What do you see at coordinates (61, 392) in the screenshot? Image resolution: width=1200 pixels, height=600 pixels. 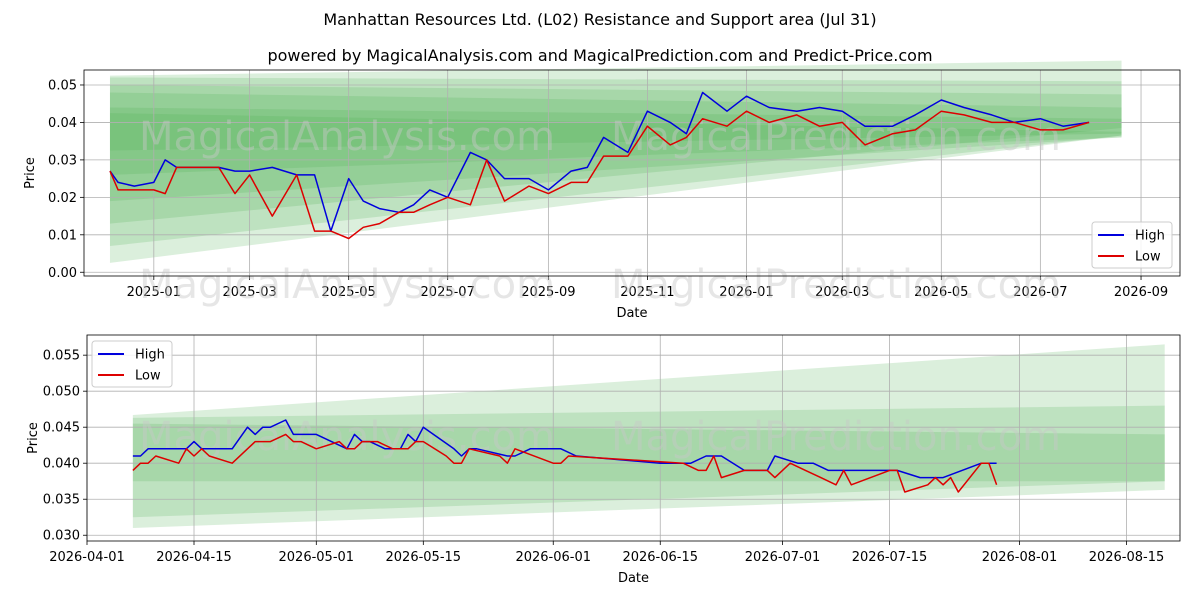 I see `y-tick-label: 0.050` at bounding box center [61, 392].